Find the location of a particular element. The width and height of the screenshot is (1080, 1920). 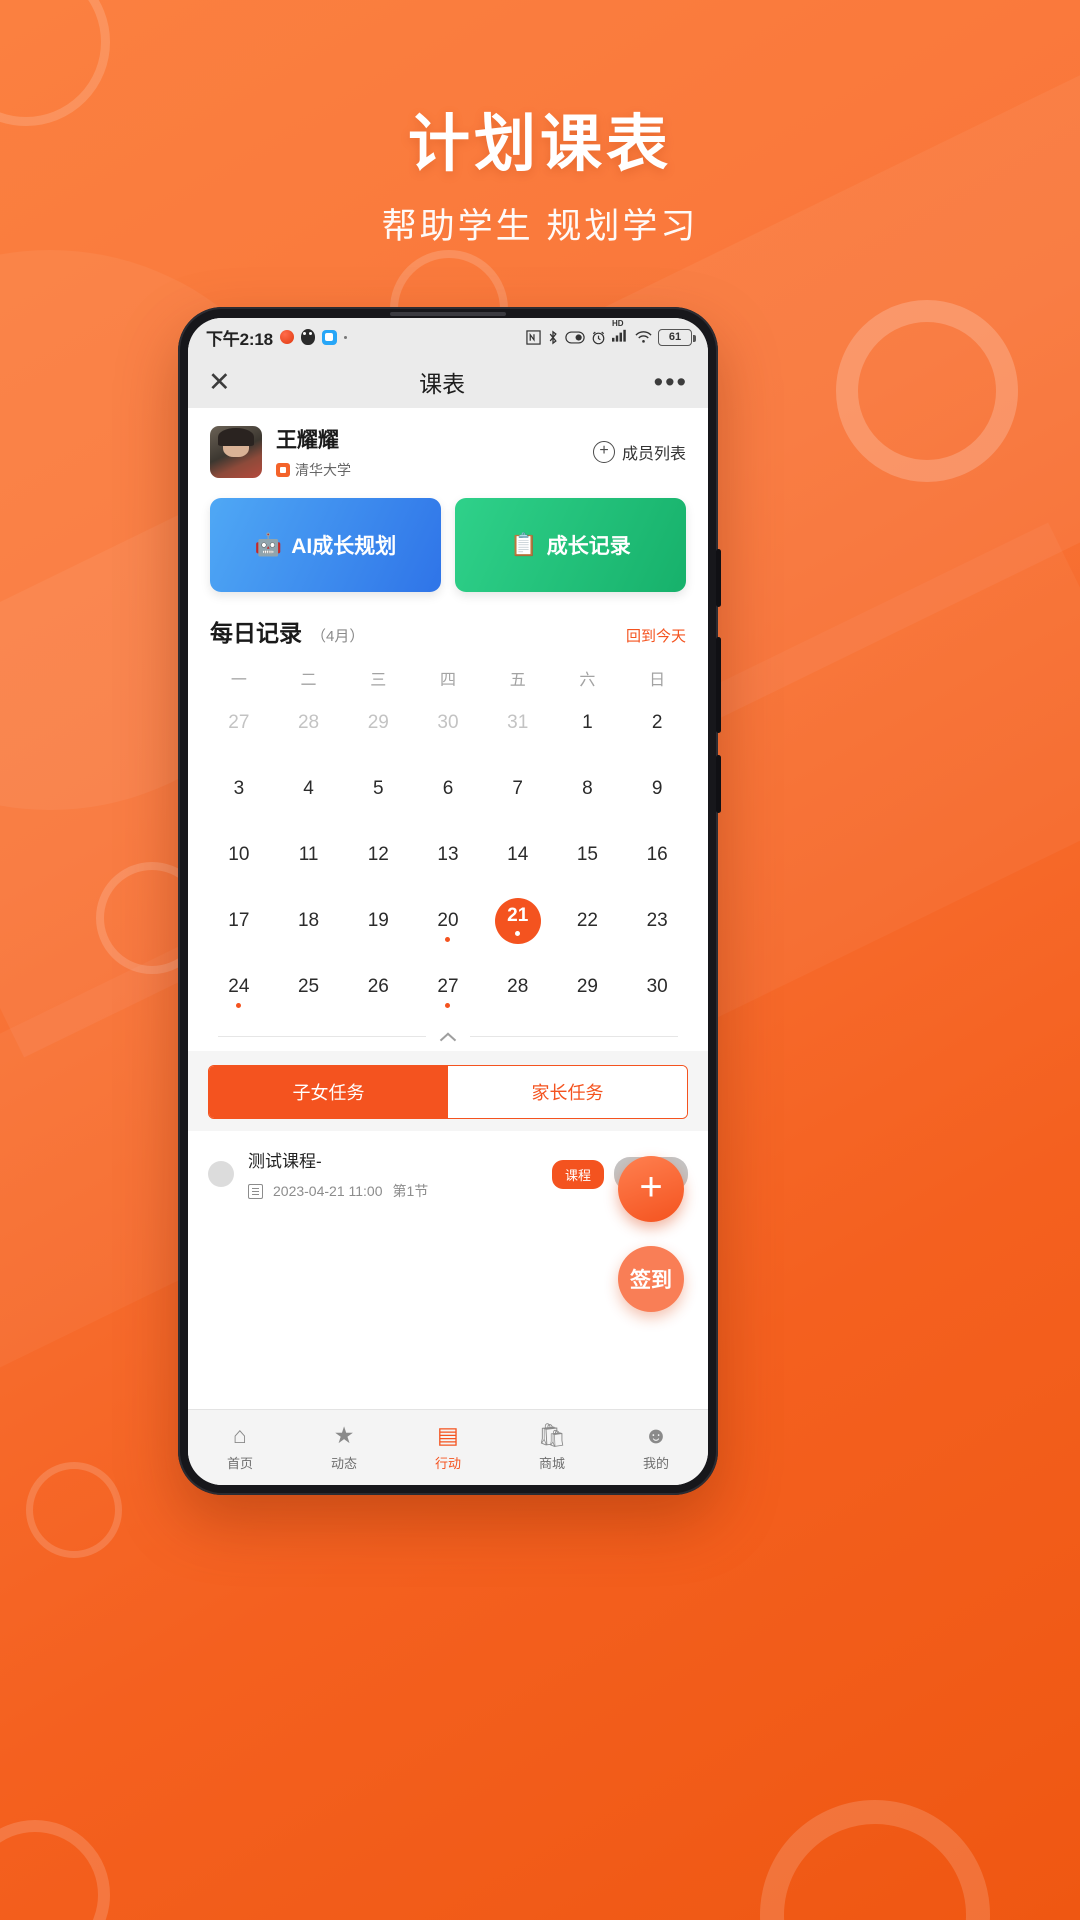

growth-record-card: 📋 成长记录 is located at coordinates (570, 545).